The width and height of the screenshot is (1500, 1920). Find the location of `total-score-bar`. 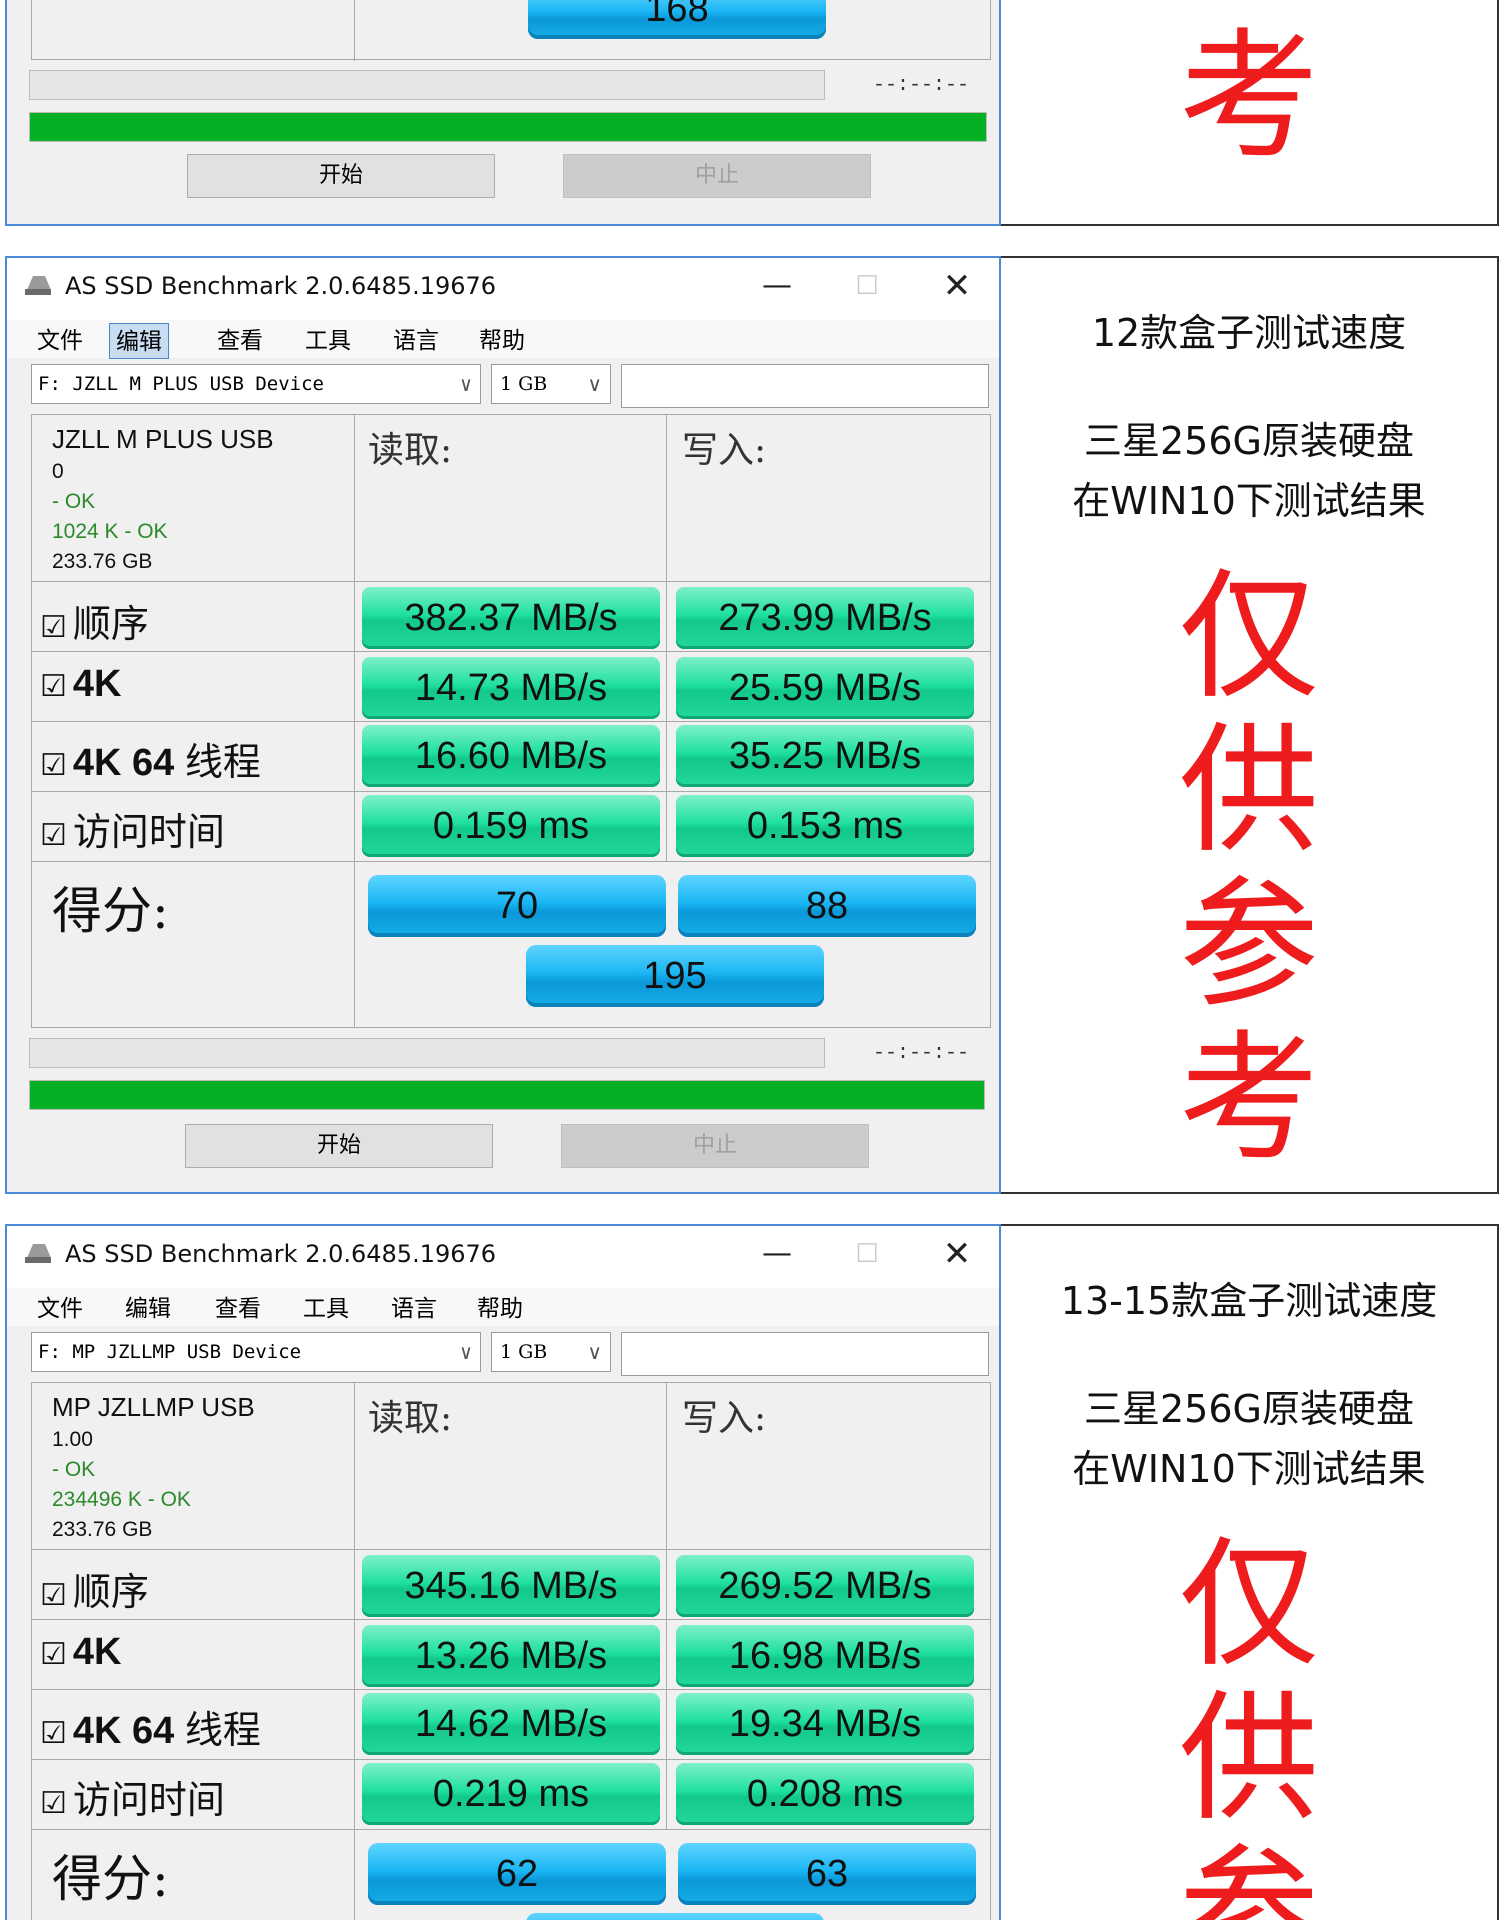

total-score-bar is located at coordinates (675, 1916).